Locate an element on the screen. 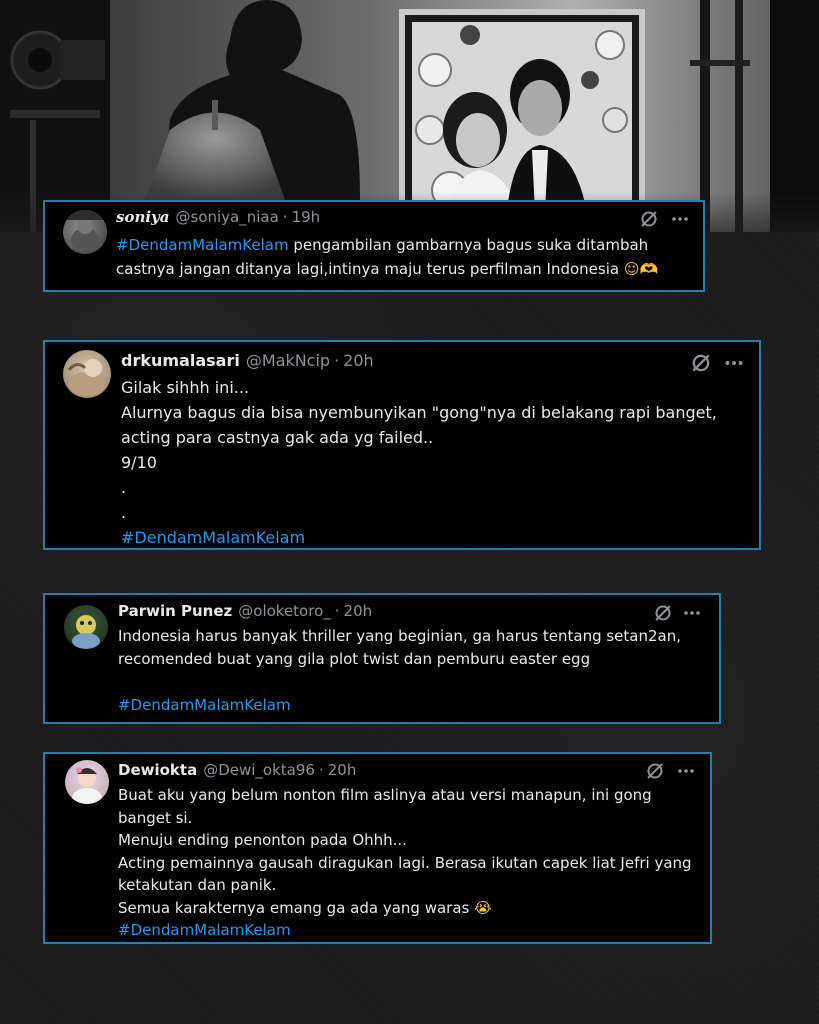  emoji: 😭 is located at coordinates (483, 907).